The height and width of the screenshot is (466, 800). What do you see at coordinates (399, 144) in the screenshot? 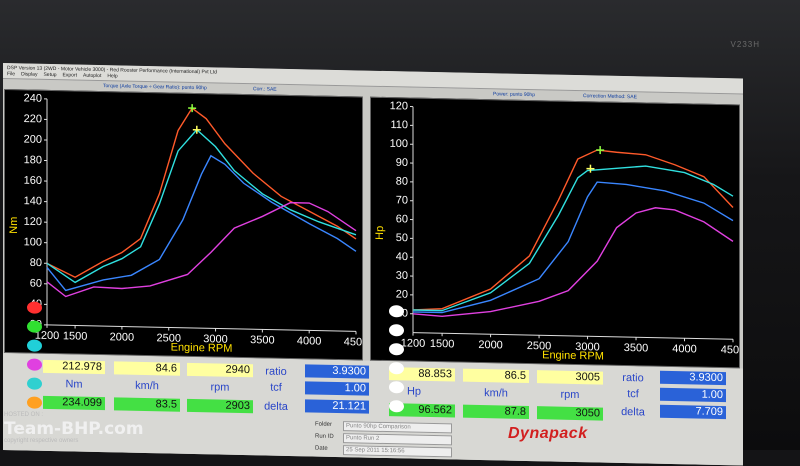
I see `power-y-tick-label: 100` at bounding box center [399, 144].